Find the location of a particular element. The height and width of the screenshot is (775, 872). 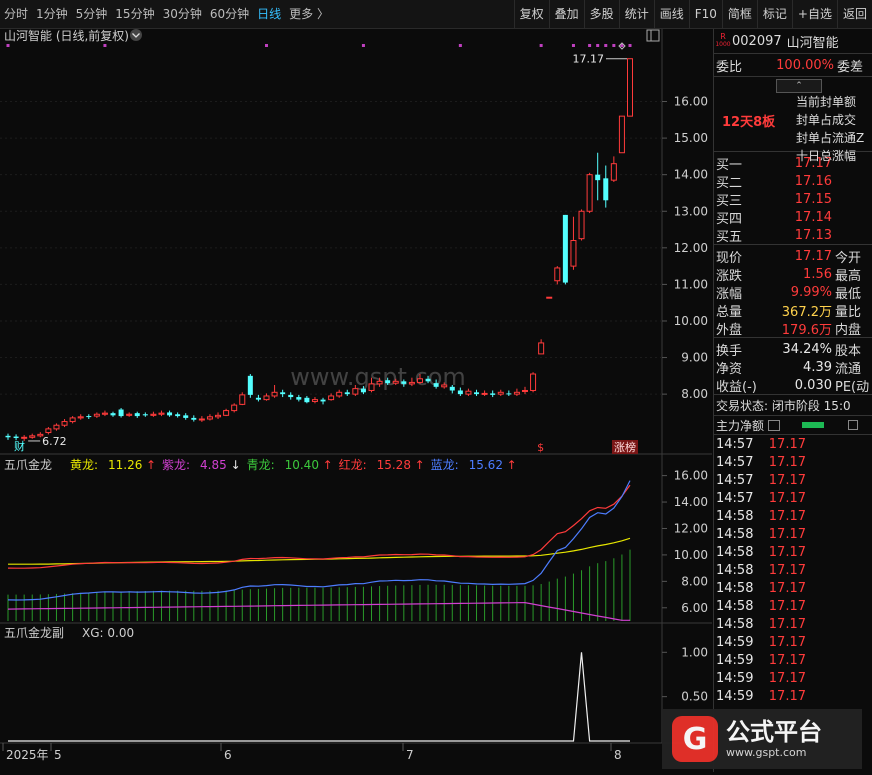

toolbar-button: 叠加 is located at coordinates (566, 14).